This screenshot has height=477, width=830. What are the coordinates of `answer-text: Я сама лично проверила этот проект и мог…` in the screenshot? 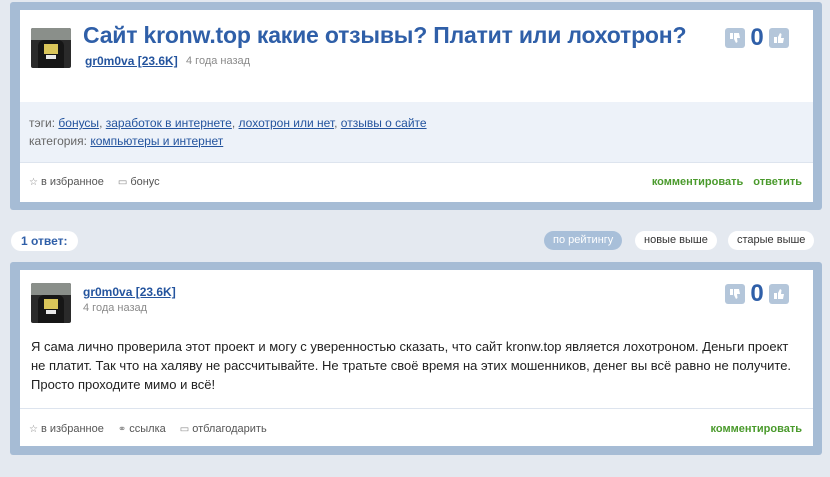 It's located at (411, 365).